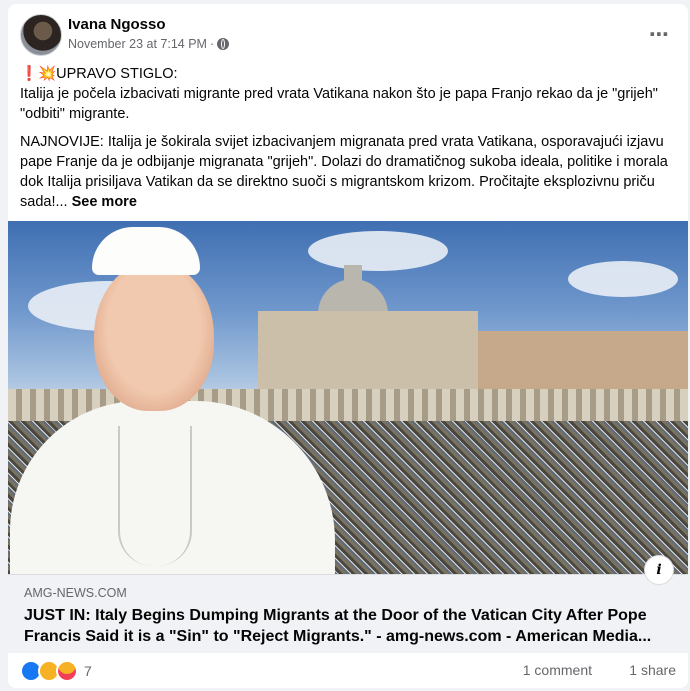 This screenshot has height=691, width=690. I want to click on comment-count: 1 comment, so click(557, 670).